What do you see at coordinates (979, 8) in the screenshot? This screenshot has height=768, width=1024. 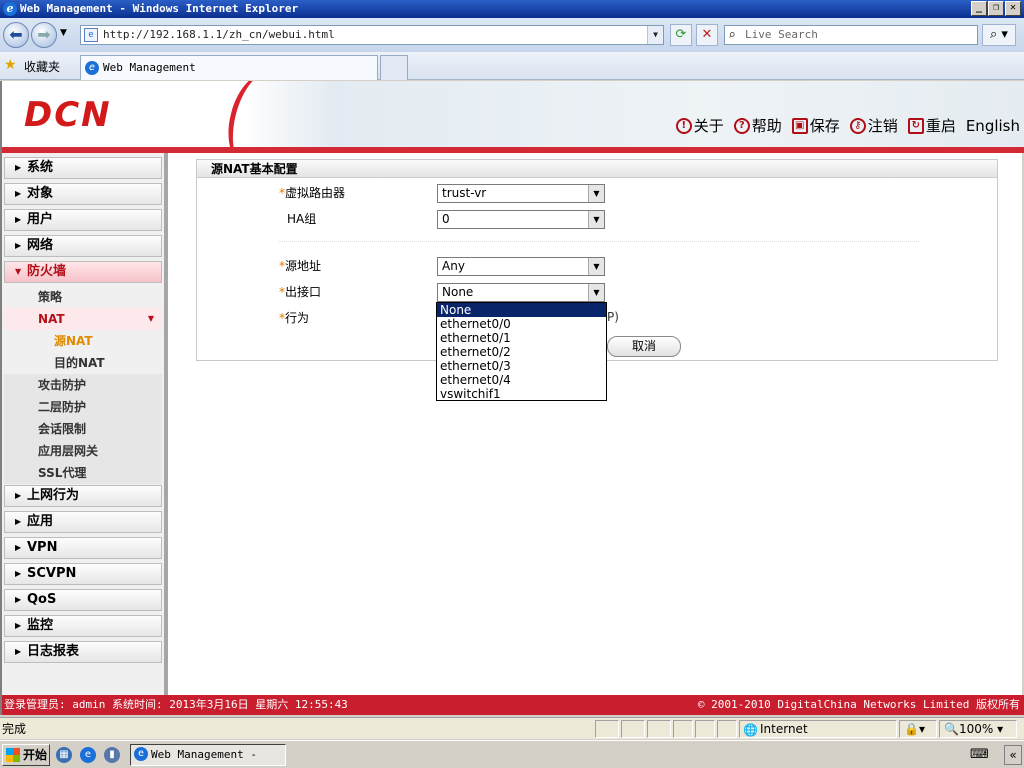 I see `minimize-button: _` at bounding box center [979, 8].